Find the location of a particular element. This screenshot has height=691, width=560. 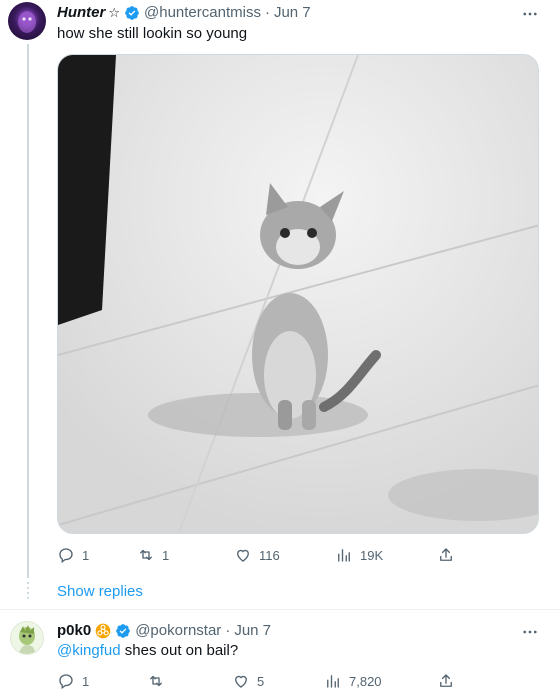

like-count: 116 is located at coordinates (269, 555).